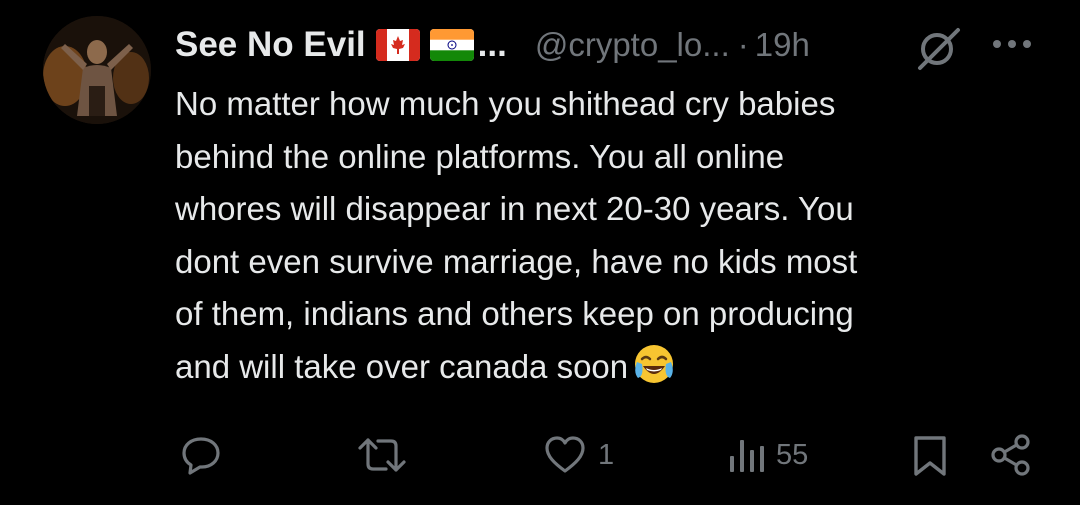  I want to click on retweet-icon, so click(382, 455).